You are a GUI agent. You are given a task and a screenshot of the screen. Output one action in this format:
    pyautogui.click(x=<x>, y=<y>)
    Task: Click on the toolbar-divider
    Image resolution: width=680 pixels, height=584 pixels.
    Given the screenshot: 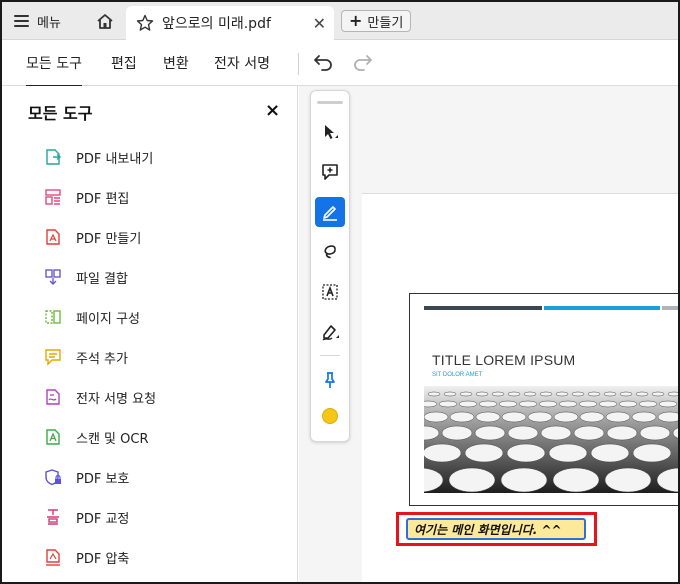 What is the action you would take?
    pyautogui.click(x=298, y=64)
    